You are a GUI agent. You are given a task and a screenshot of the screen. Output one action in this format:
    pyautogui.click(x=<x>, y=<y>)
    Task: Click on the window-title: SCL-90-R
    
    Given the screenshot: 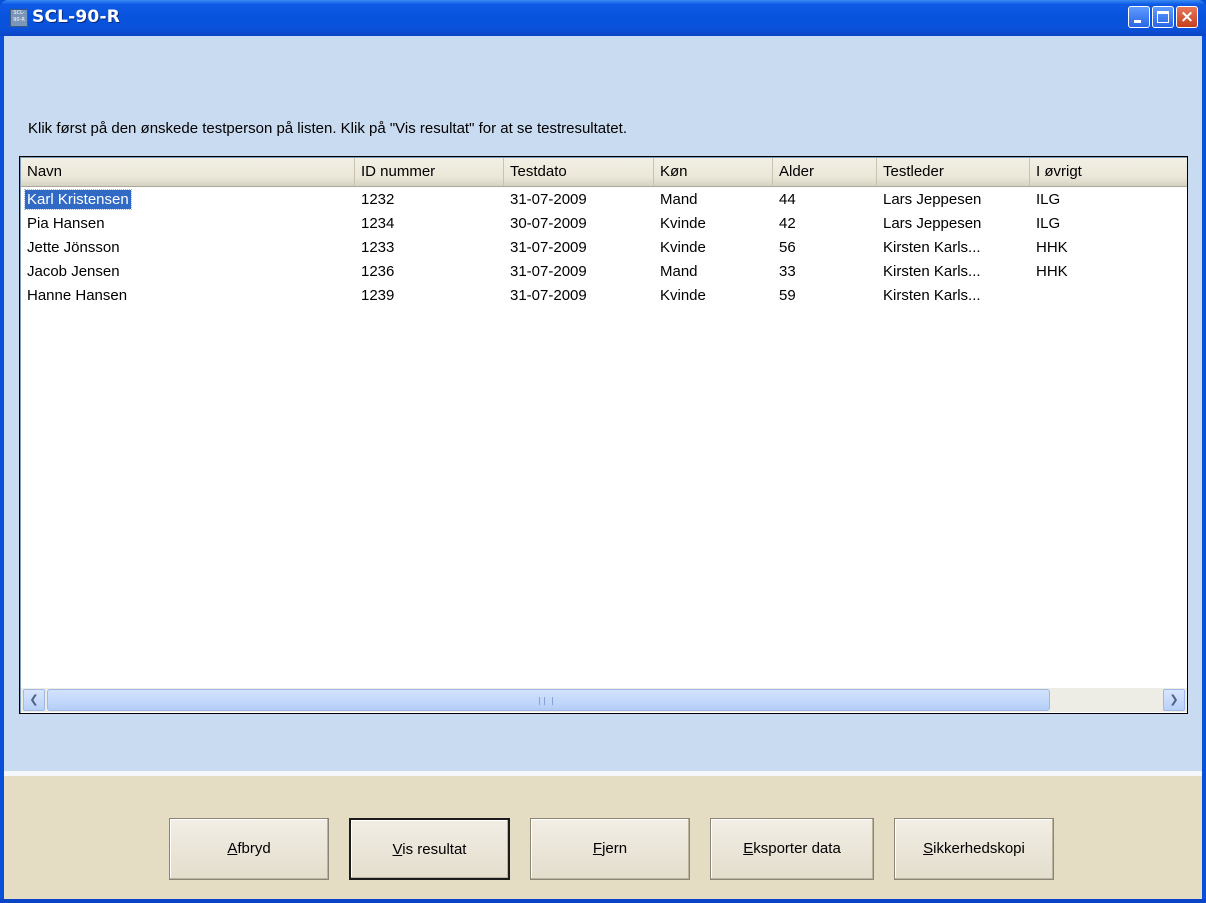 What is the action you would take?
    pyautogui.click(x=76, y=17)
    